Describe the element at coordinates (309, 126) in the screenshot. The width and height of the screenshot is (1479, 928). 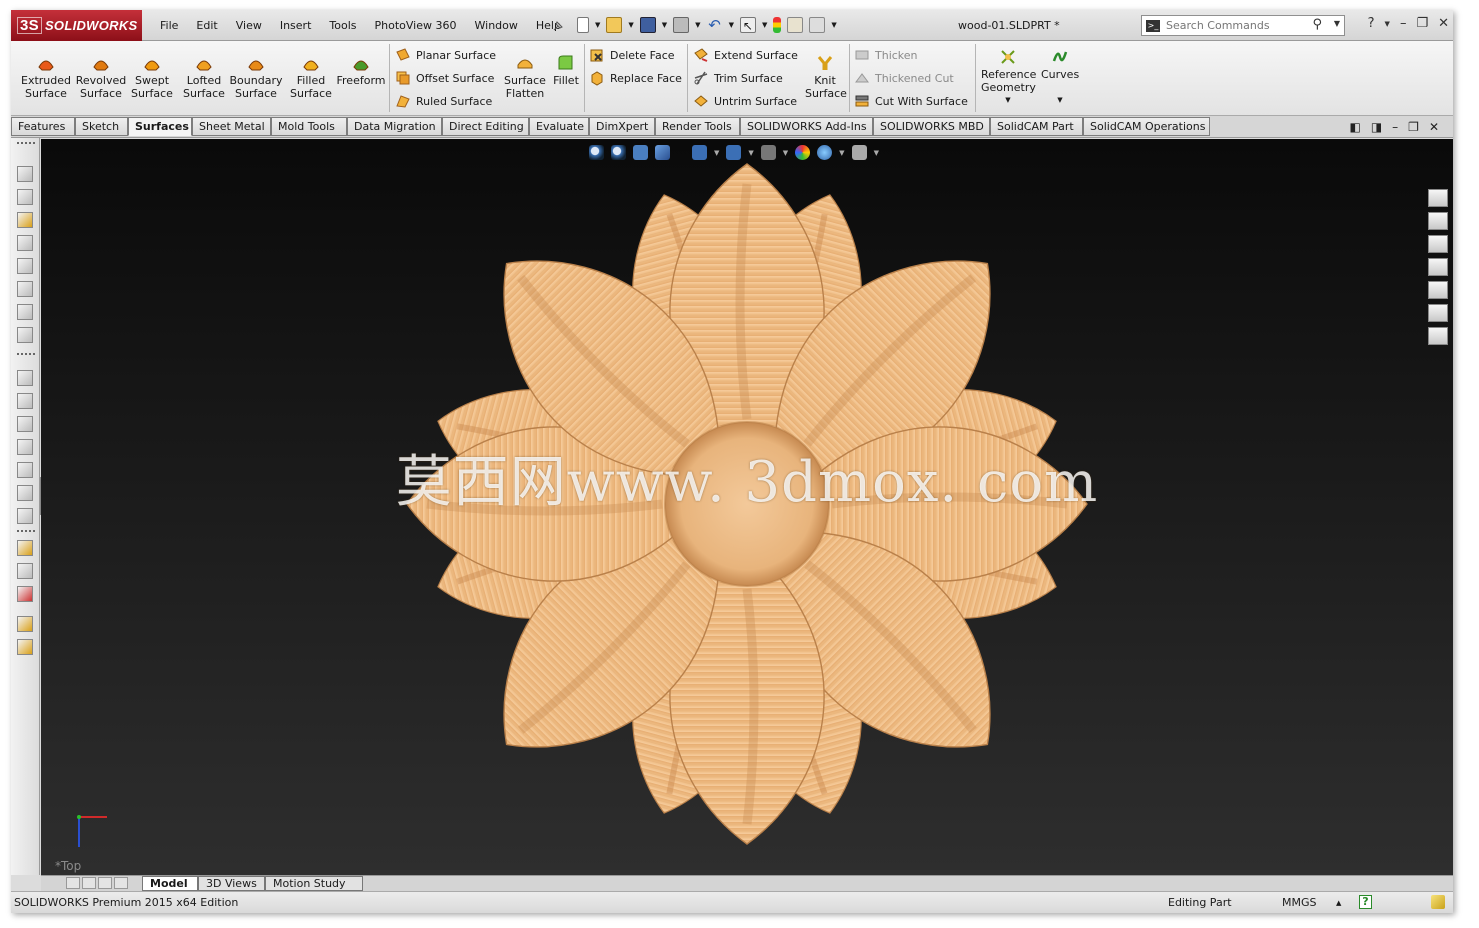
I see `tab-mold-tools: Mold Tools` at that location.